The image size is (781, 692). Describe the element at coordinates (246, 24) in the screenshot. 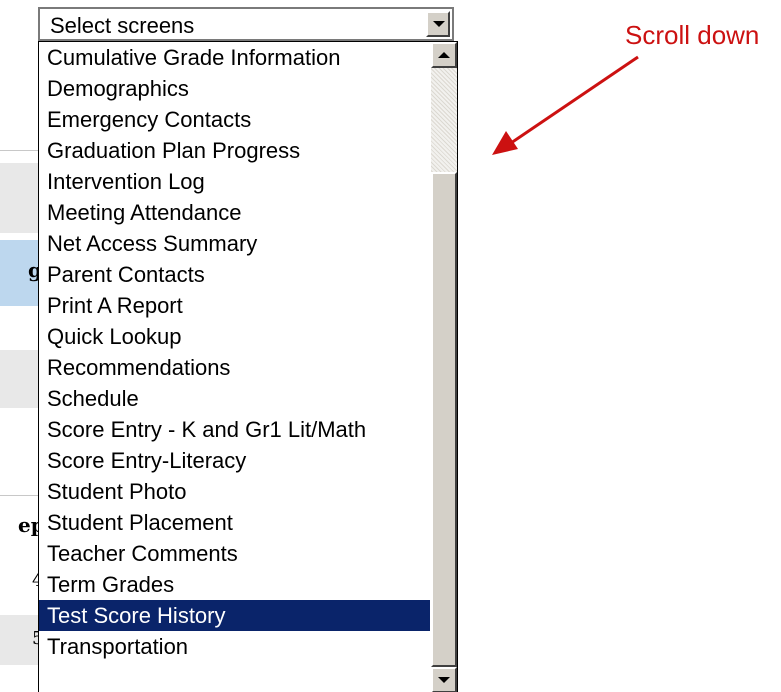

I see `screens-select: Select screens` at that location.